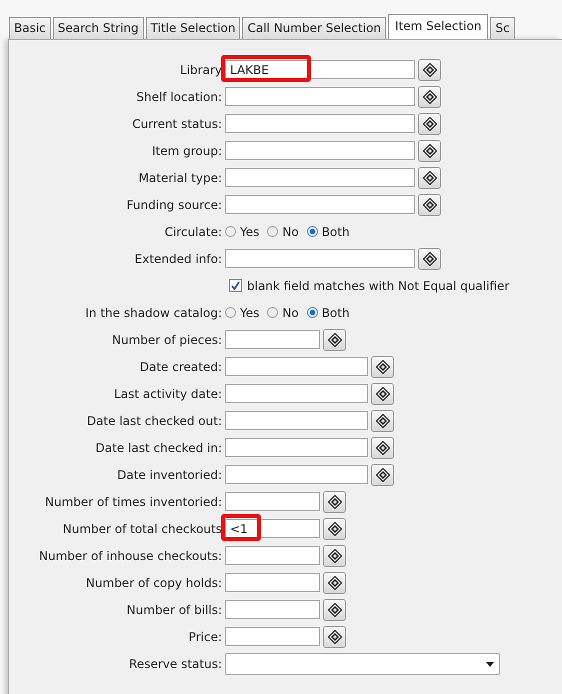 Image resolution: width=562 pixels, height=694 pixels. I want to click on field-label: In the shadow catalog:, so click(153, 313).